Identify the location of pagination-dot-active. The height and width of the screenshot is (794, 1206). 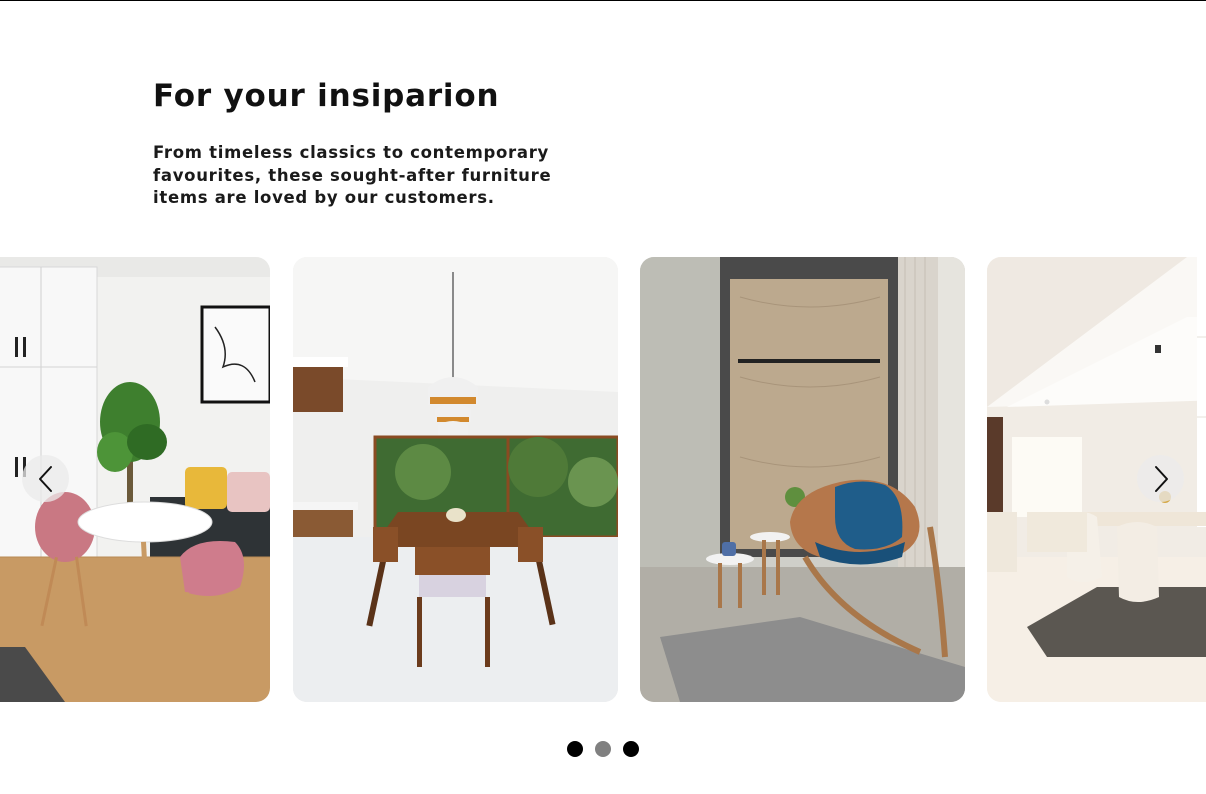
(603, 749).